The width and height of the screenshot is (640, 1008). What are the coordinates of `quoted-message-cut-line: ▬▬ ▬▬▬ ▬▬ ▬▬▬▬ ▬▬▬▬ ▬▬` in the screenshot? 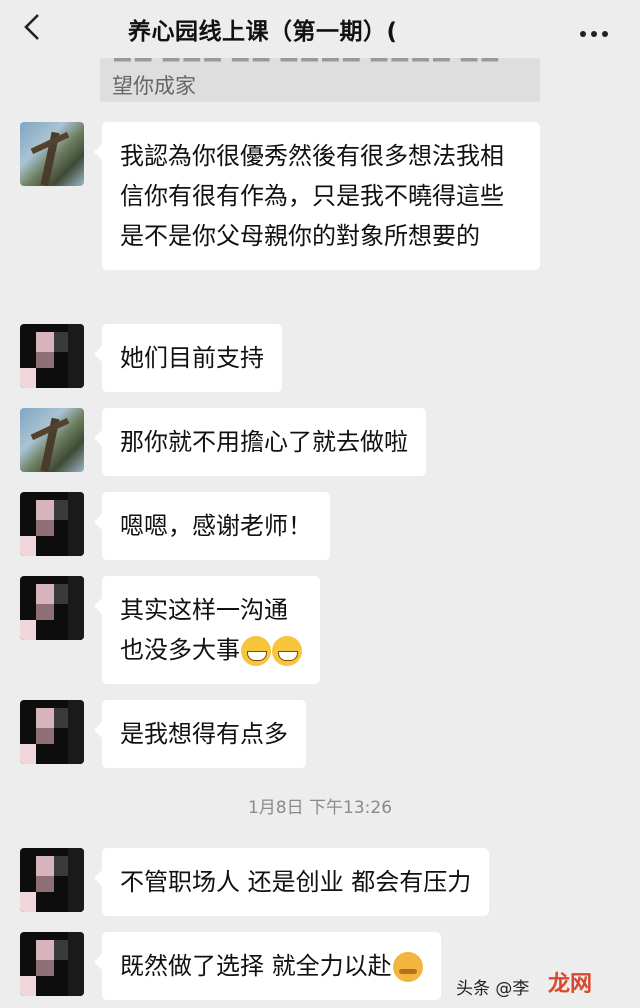 It's located at (306, 63).